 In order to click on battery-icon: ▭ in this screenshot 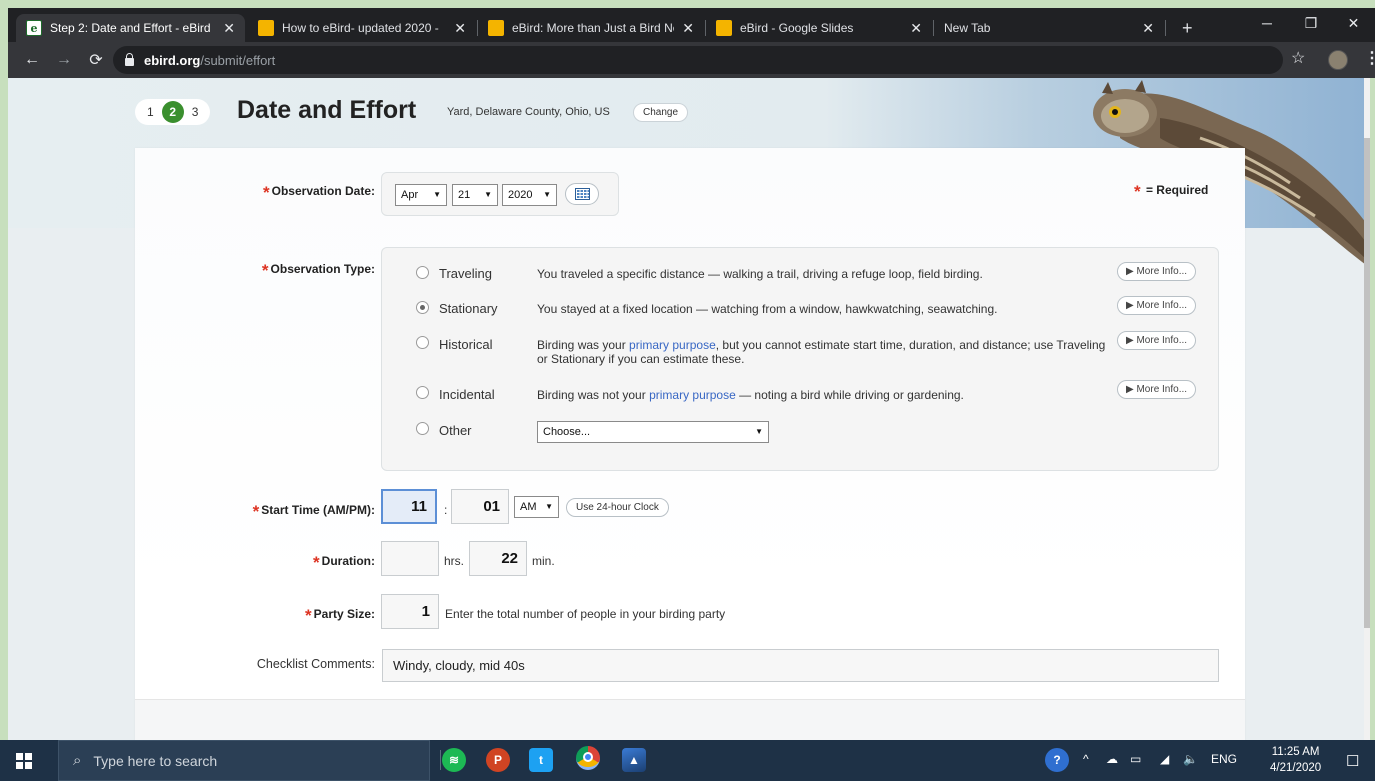, I will do `click(1135, 759)`.